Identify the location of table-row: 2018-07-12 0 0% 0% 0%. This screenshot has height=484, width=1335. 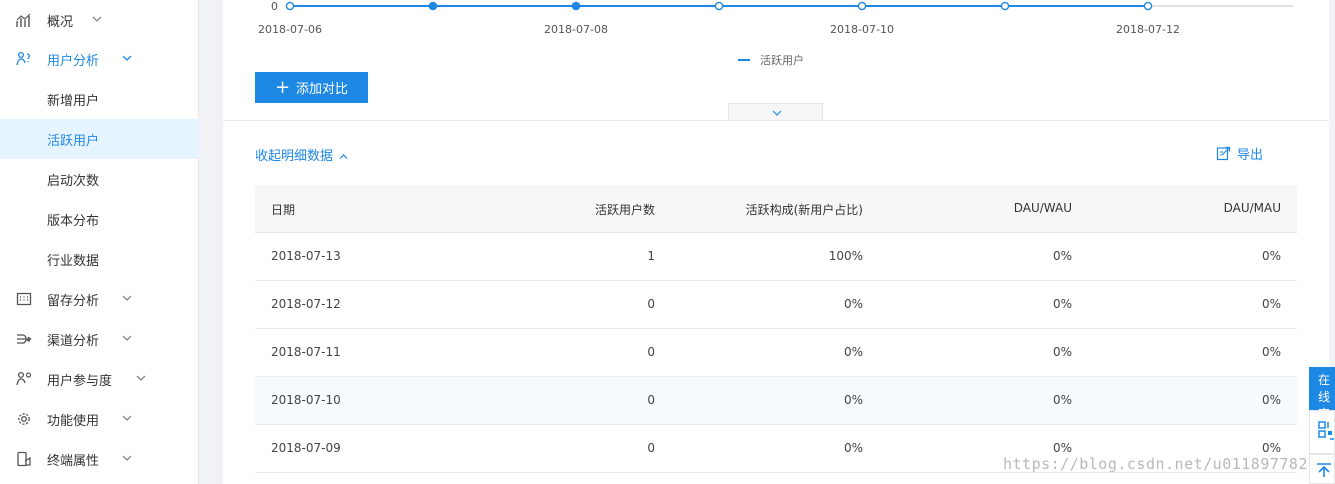
(776, 305).